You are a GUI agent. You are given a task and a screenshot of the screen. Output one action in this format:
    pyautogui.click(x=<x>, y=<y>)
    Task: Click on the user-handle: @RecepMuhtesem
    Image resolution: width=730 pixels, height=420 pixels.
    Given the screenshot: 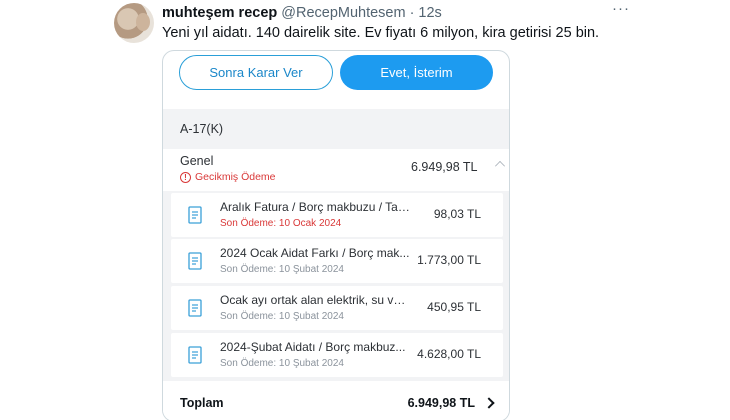 What is the action you would take?
    pyautogui.click(x=343, y=13)
    